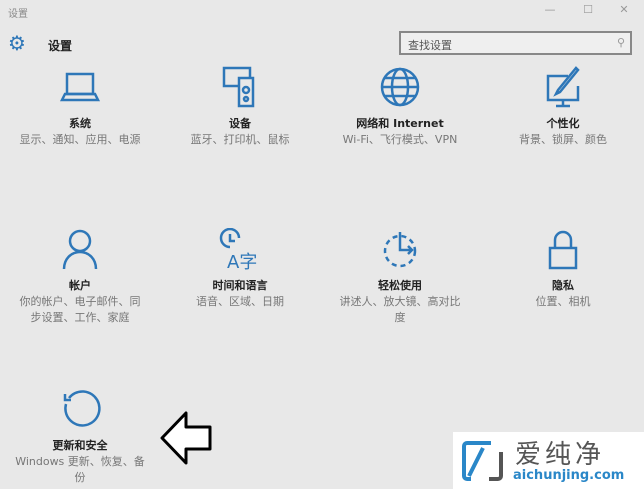 The height and width of the screenshot is (489, 644). I want to click on tile-system: 系统 显示、通知、应用、电源, so click(80, 107).